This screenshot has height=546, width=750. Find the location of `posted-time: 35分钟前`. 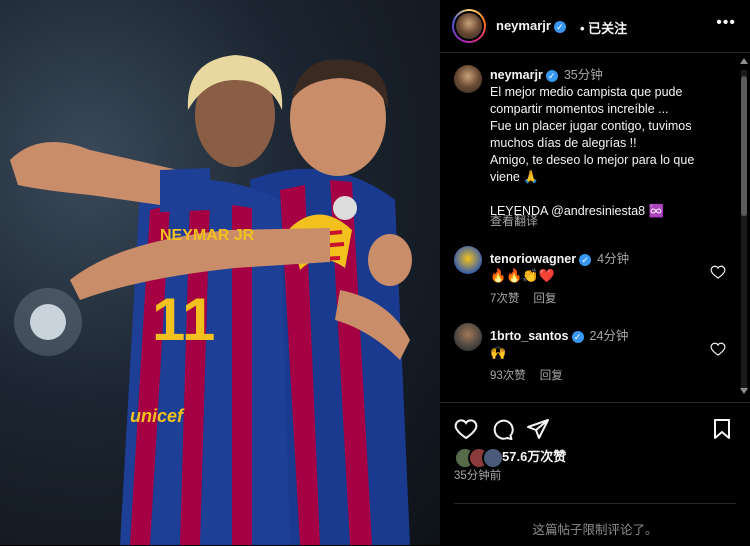

posted-time: 35分钟前 is located at coordinates (478, 476).